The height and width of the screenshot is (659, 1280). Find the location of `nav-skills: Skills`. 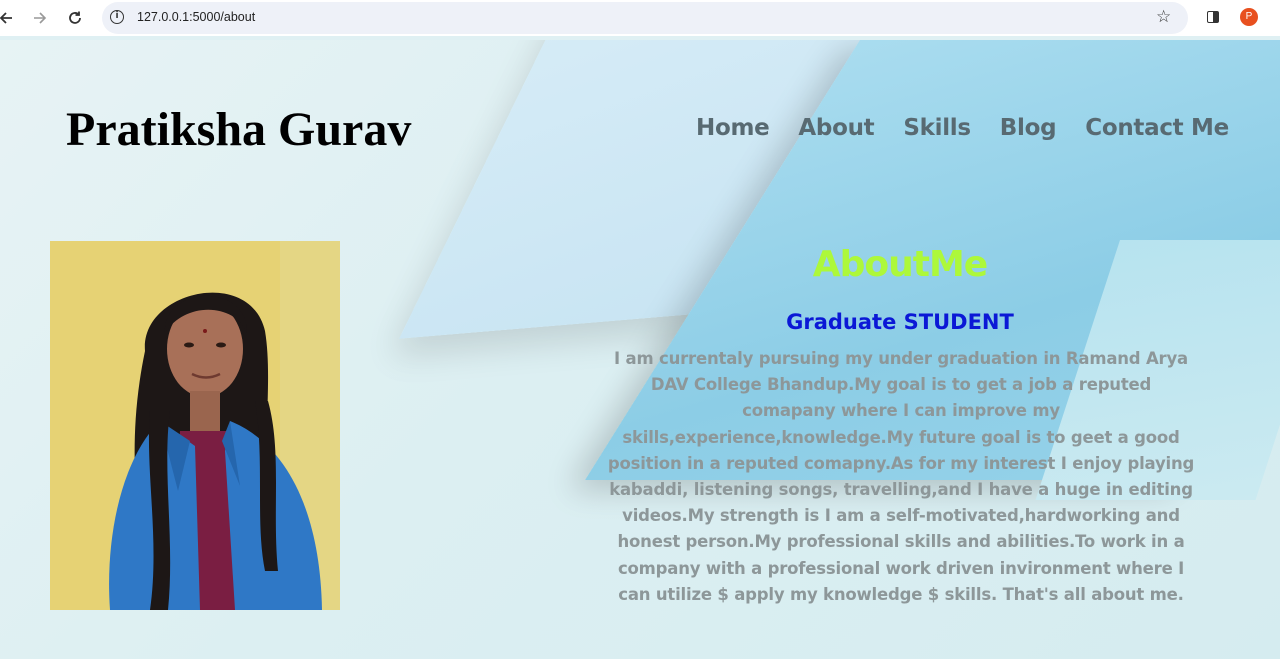

nav-skills: Skills is located at coordinates (937, 128).